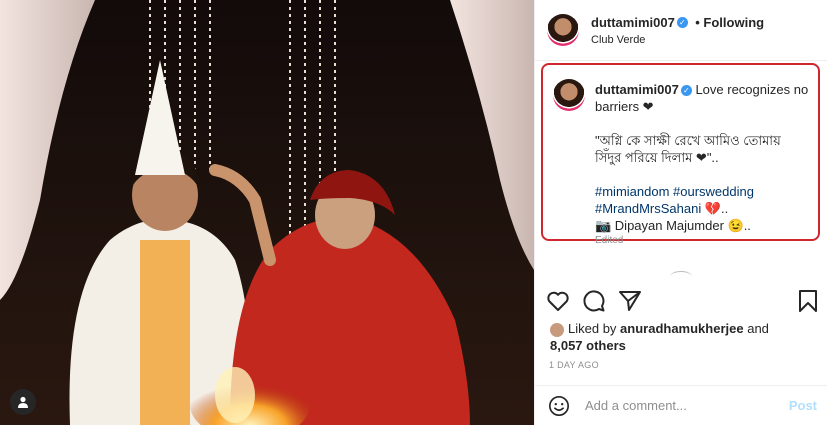 This screenshot has width=827, height=425. Describe the element at coordinates (630, 301) in the screenshot. I see `share-icon` at that location.